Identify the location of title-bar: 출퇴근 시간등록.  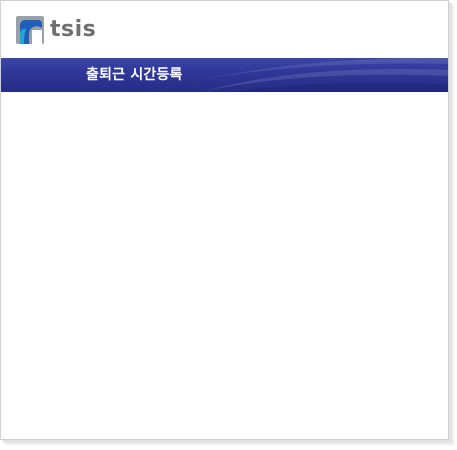
(224, 75).